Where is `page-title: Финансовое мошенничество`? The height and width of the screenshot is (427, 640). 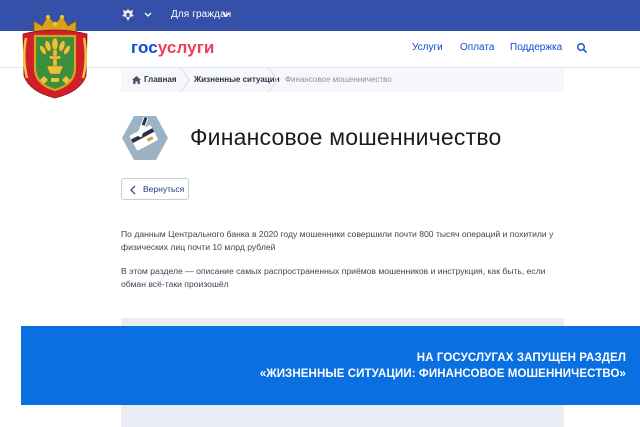
page-title: Финансовое мошенничество is located at coordinates (346, 137).